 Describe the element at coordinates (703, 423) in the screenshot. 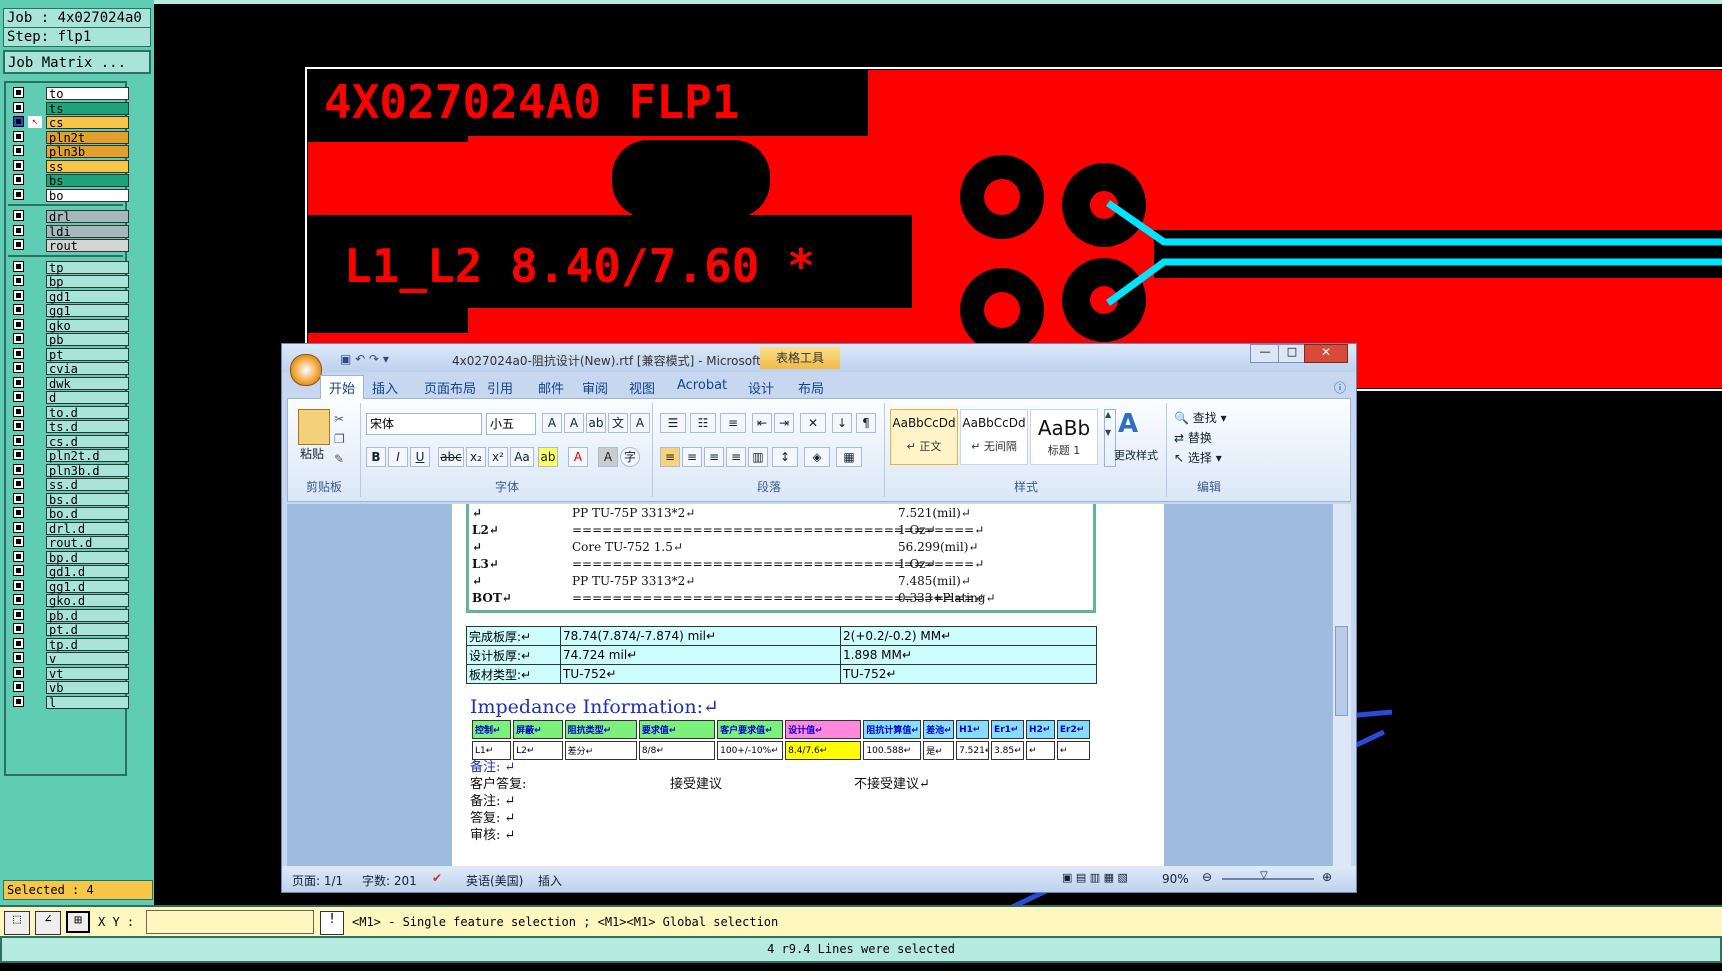

I see `numbering-button: ☷` at that location.